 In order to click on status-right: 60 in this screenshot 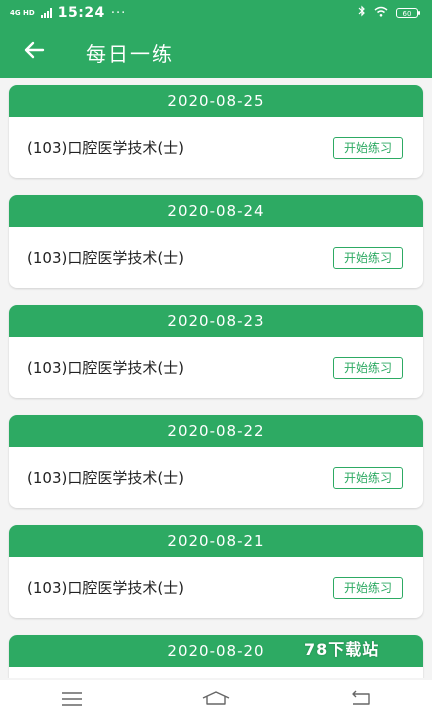, I will do `click(395, 13)`.